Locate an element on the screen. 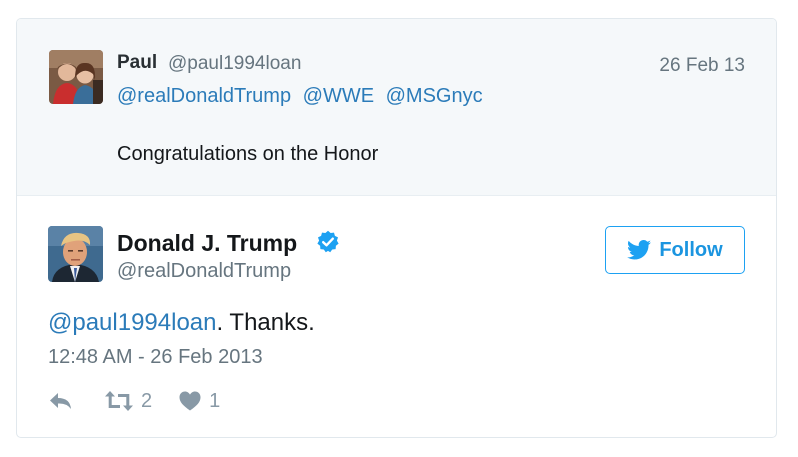 The height and width of the screenshot is (457, 798). reply-button is located at coordinates (60, 401).